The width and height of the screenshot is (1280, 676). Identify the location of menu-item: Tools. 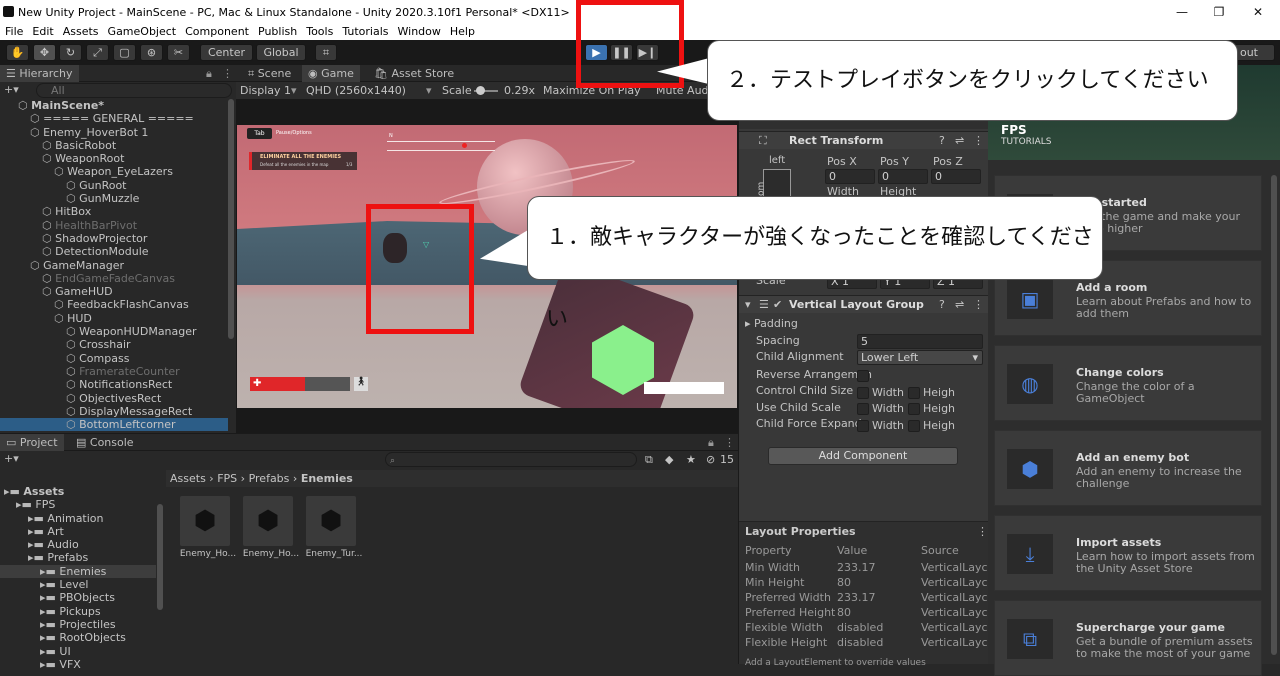
(319, 31).